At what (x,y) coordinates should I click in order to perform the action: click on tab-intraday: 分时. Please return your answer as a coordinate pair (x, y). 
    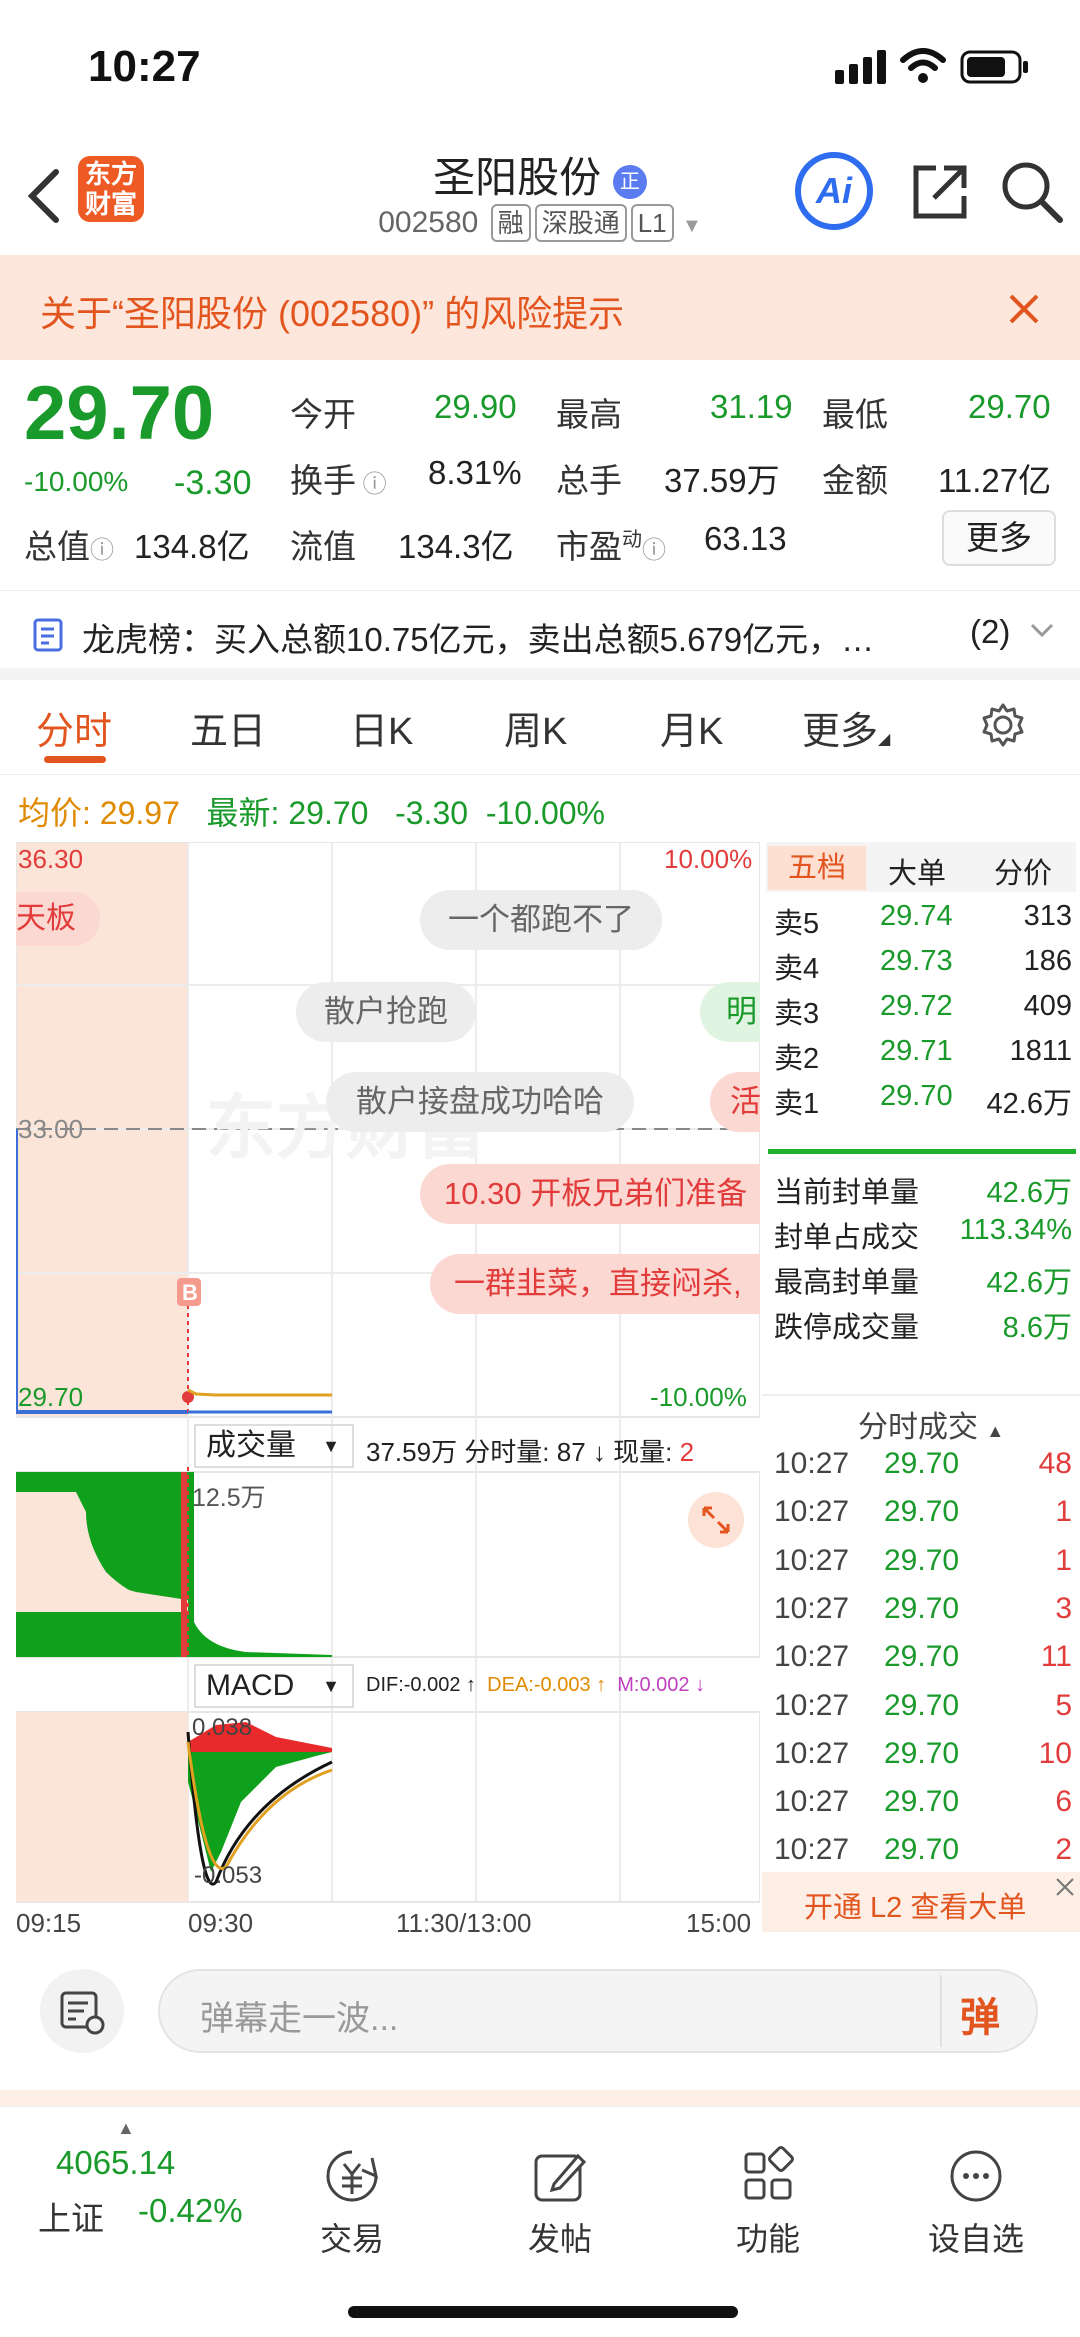
    Looking at the image, I should click on (74, 727).